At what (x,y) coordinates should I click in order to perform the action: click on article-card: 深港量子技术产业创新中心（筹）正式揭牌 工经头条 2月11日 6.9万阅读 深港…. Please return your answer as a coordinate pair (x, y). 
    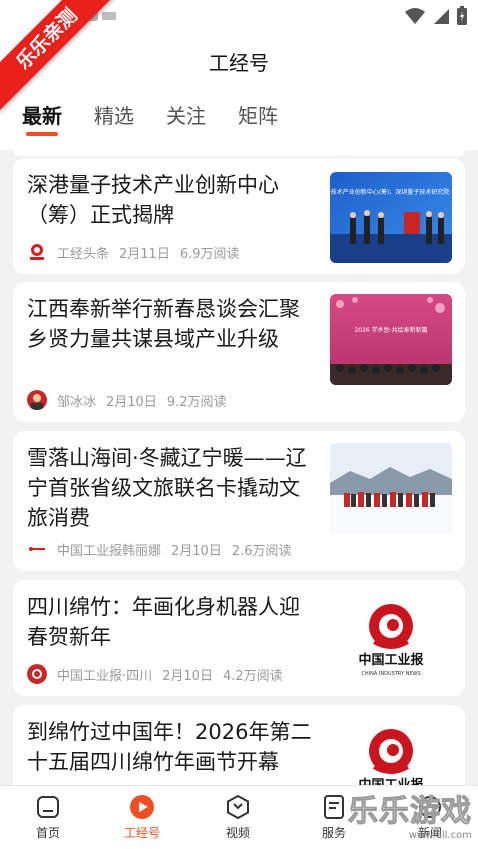
    Looking at the image, I should click on (239, 216).